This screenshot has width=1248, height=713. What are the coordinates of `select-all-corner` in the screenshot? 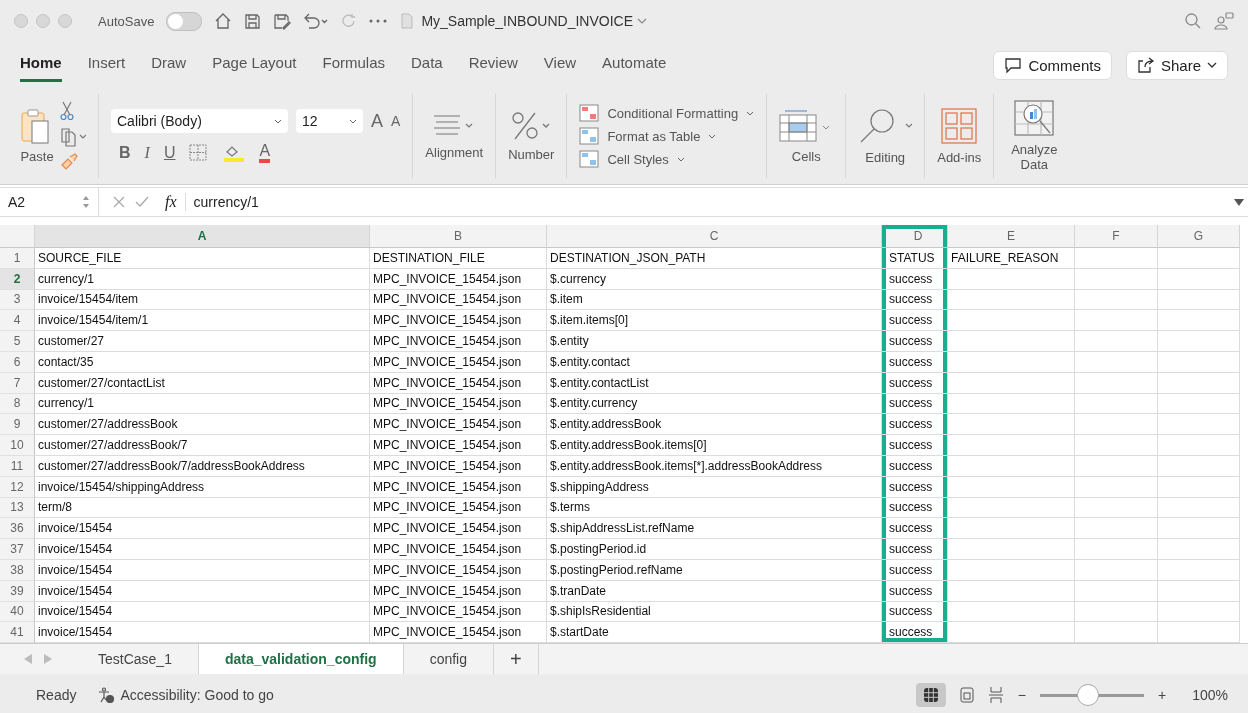 It's located at (17, 236).